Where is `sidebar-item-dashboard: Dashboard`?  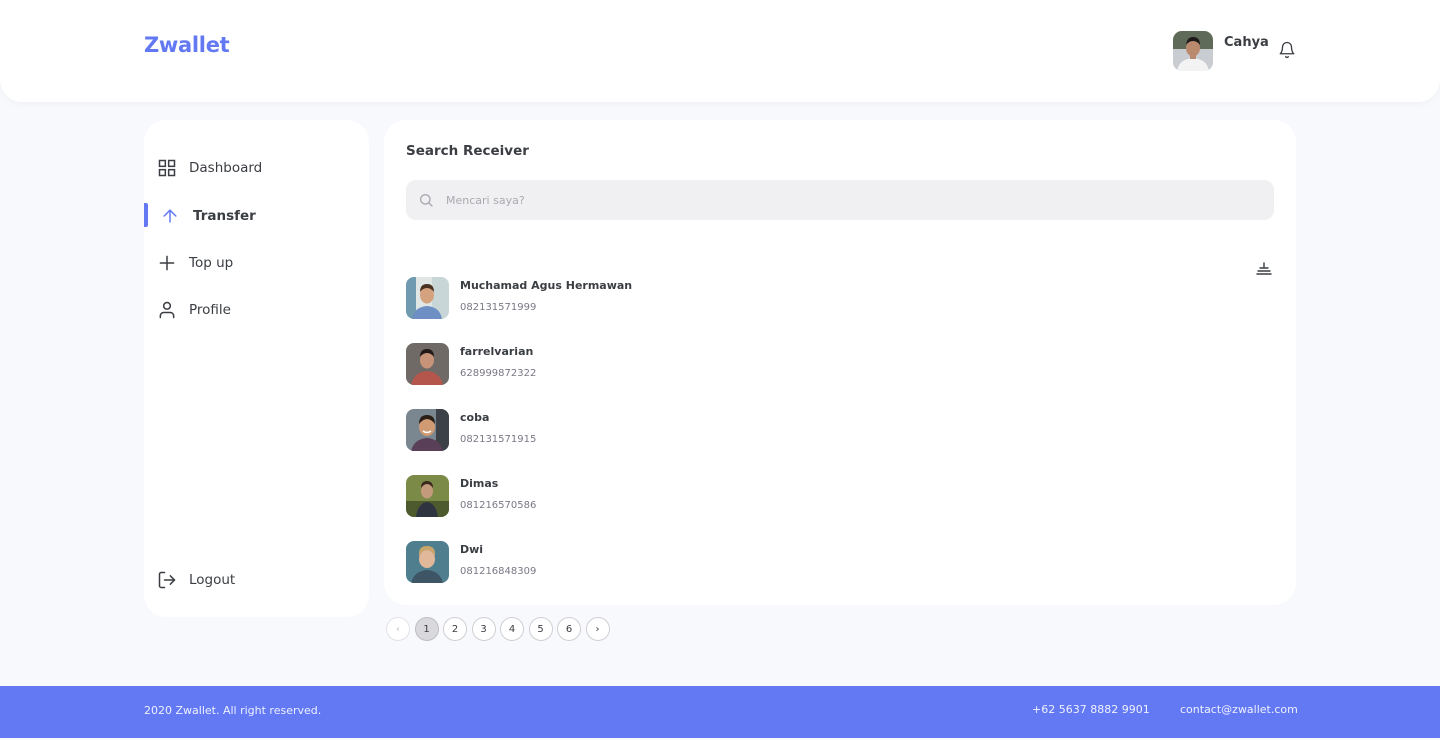 sidebar-item-dashboard: Dashboard is located at coordinates (256, 168).